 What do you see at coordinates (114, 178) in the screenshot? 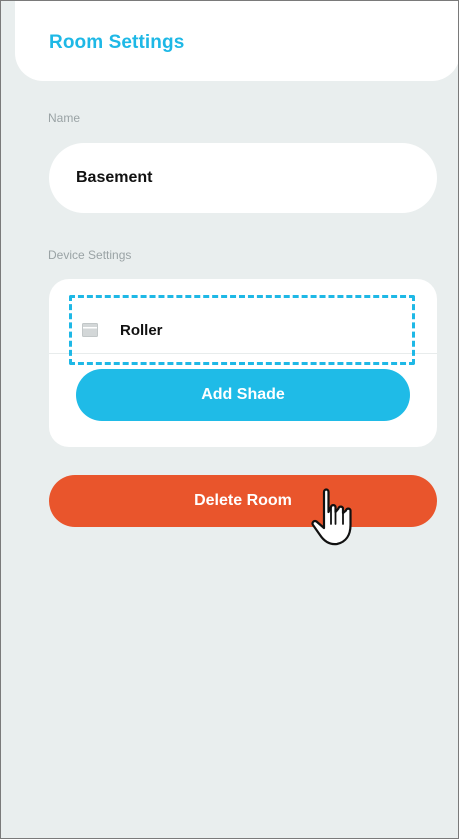
I see `room-name-value: Basement` at bounding box center [114, 178].